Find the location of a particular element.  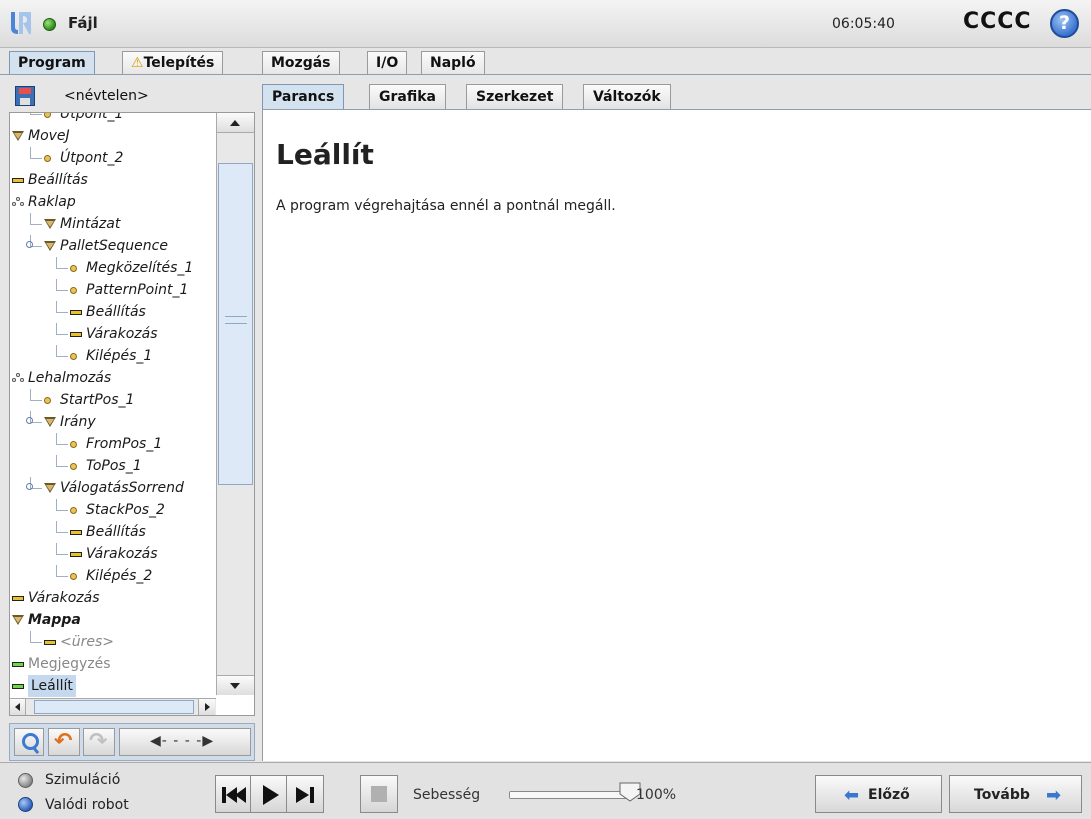

tree-item: Kilépés_1 is located at coordinates (113, 356).